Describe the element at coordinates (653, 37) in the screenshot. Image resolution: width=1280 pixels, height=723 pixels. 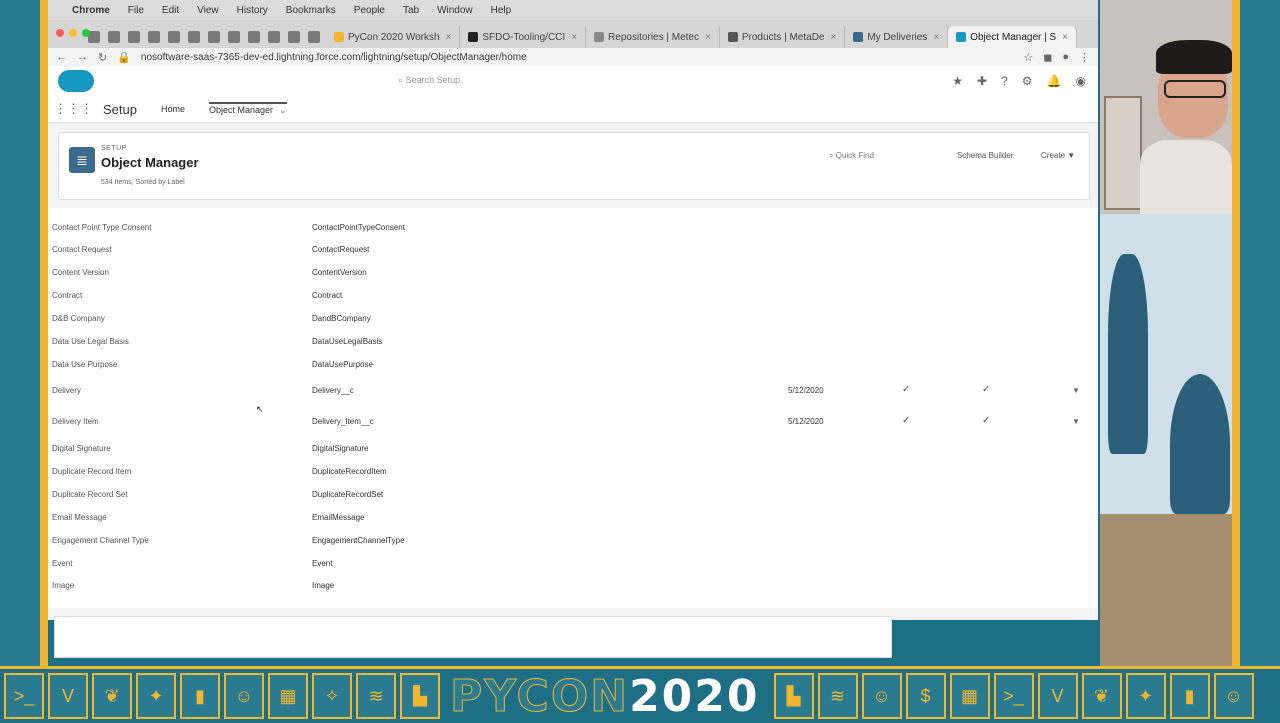
I see `browser-tab: Repositories | Metec ×` at that location.